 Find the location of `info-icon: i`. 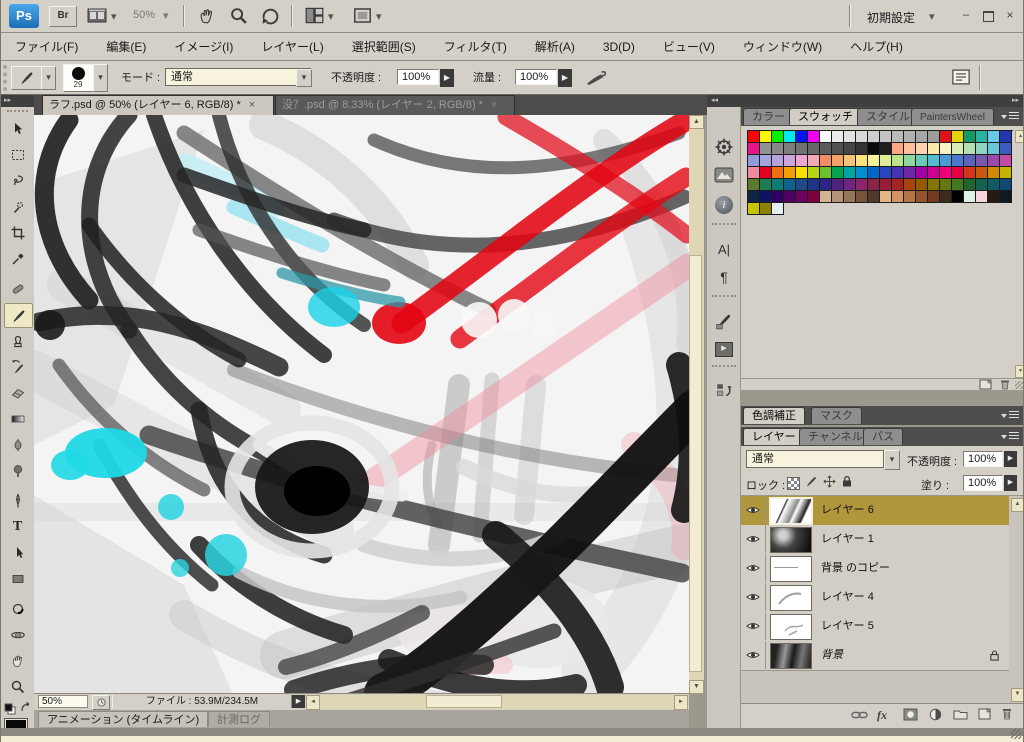

info-icon: i is located at coordinates (724, 205).